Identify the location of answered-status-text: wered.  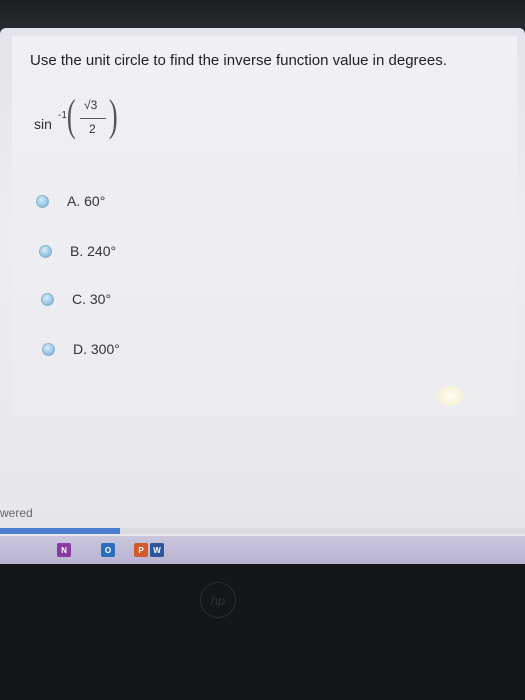
(16, 513).